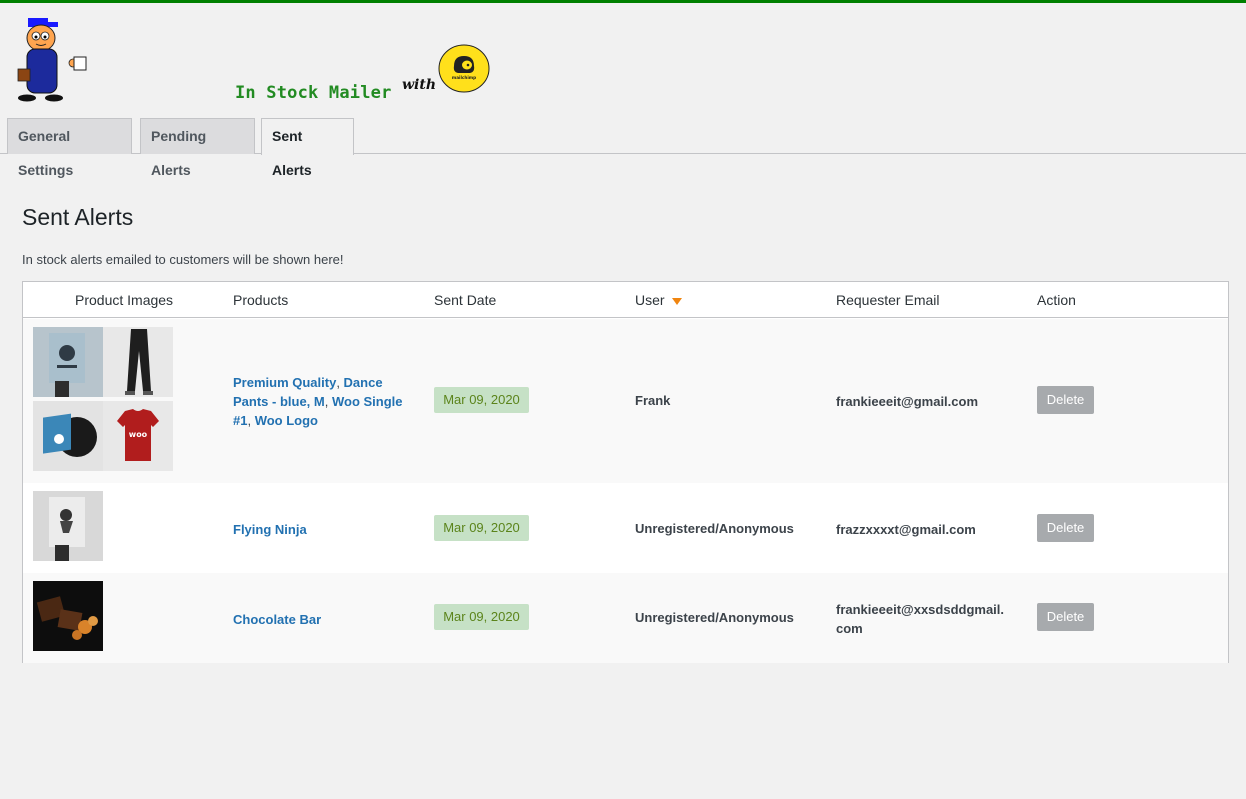  I want to click on product-link: Chocolate Bar, so click(277, 619).